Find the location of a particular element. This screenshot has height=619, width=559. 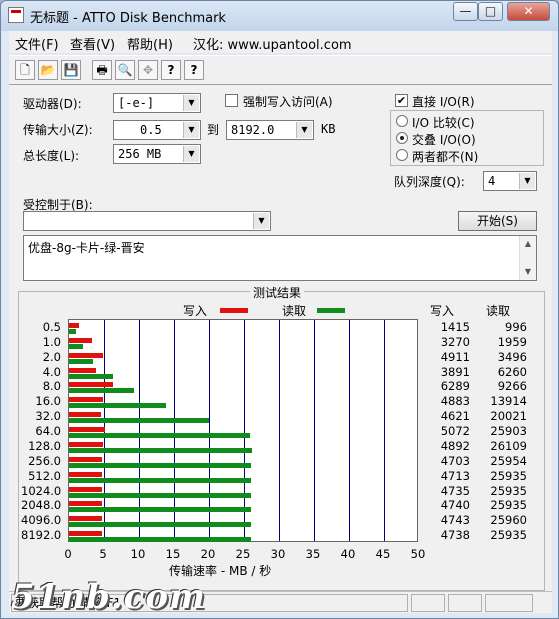

force-write-checkbox is located at coordinates (231, 100).